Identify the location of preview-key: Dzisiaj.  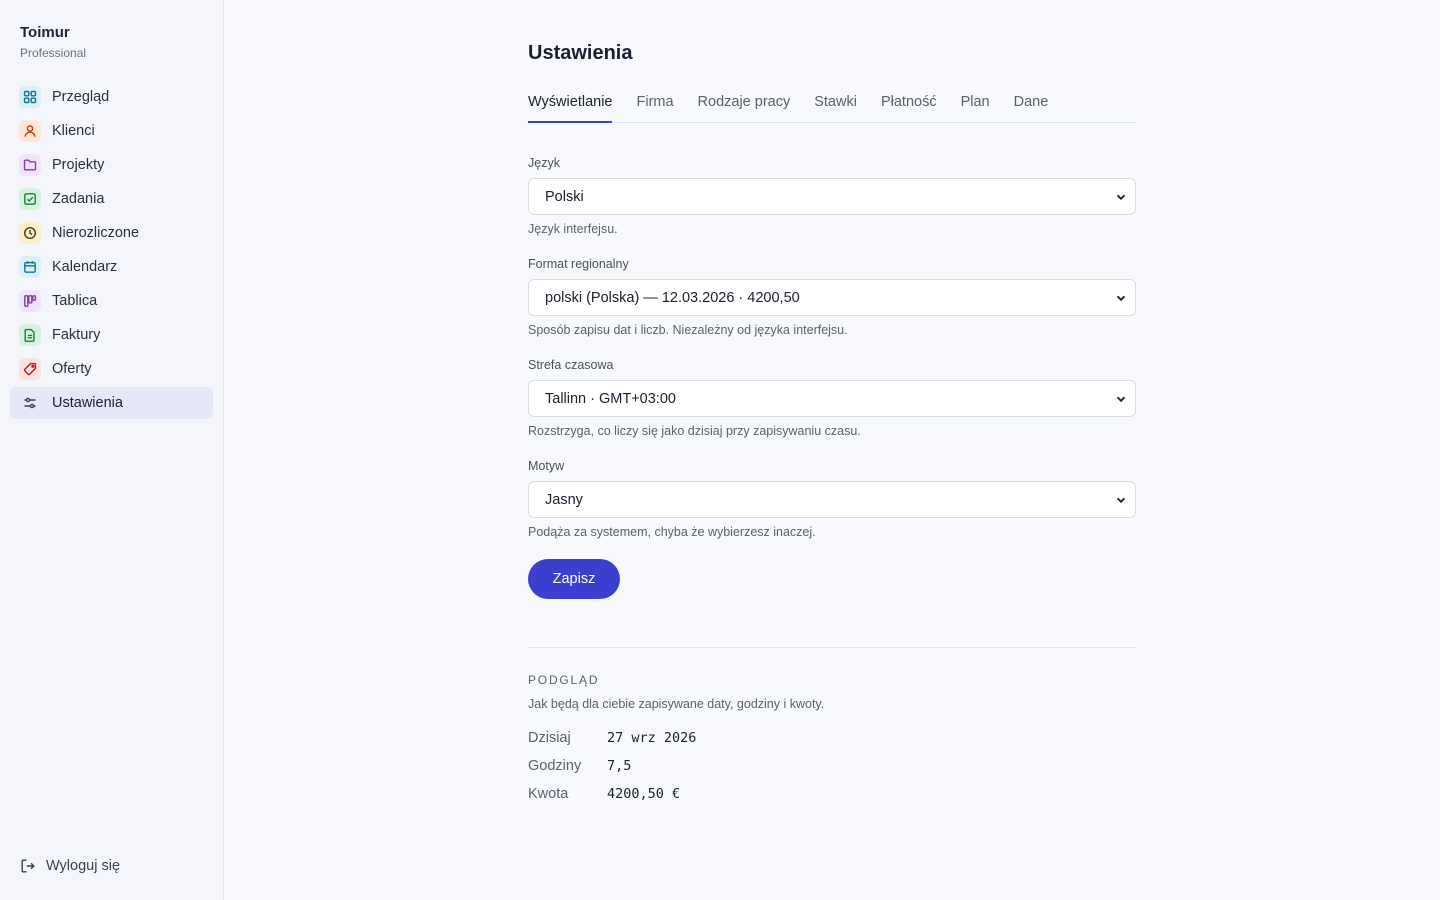
(549, 738).